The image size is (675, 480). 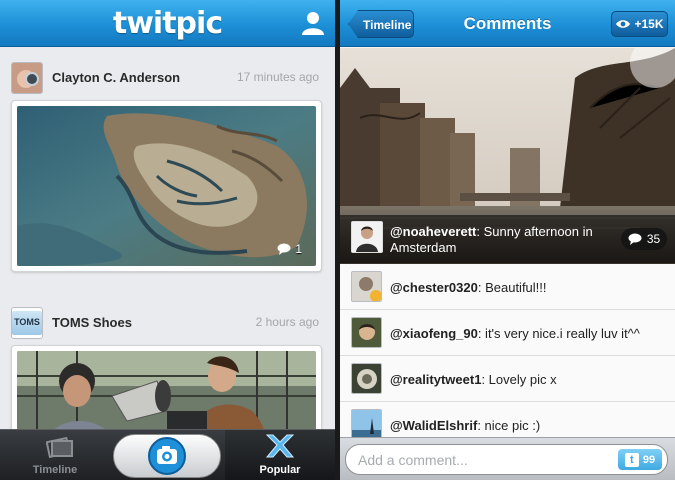 I want to click on comment-body: : nice pic :), so click(x=509, y=425).